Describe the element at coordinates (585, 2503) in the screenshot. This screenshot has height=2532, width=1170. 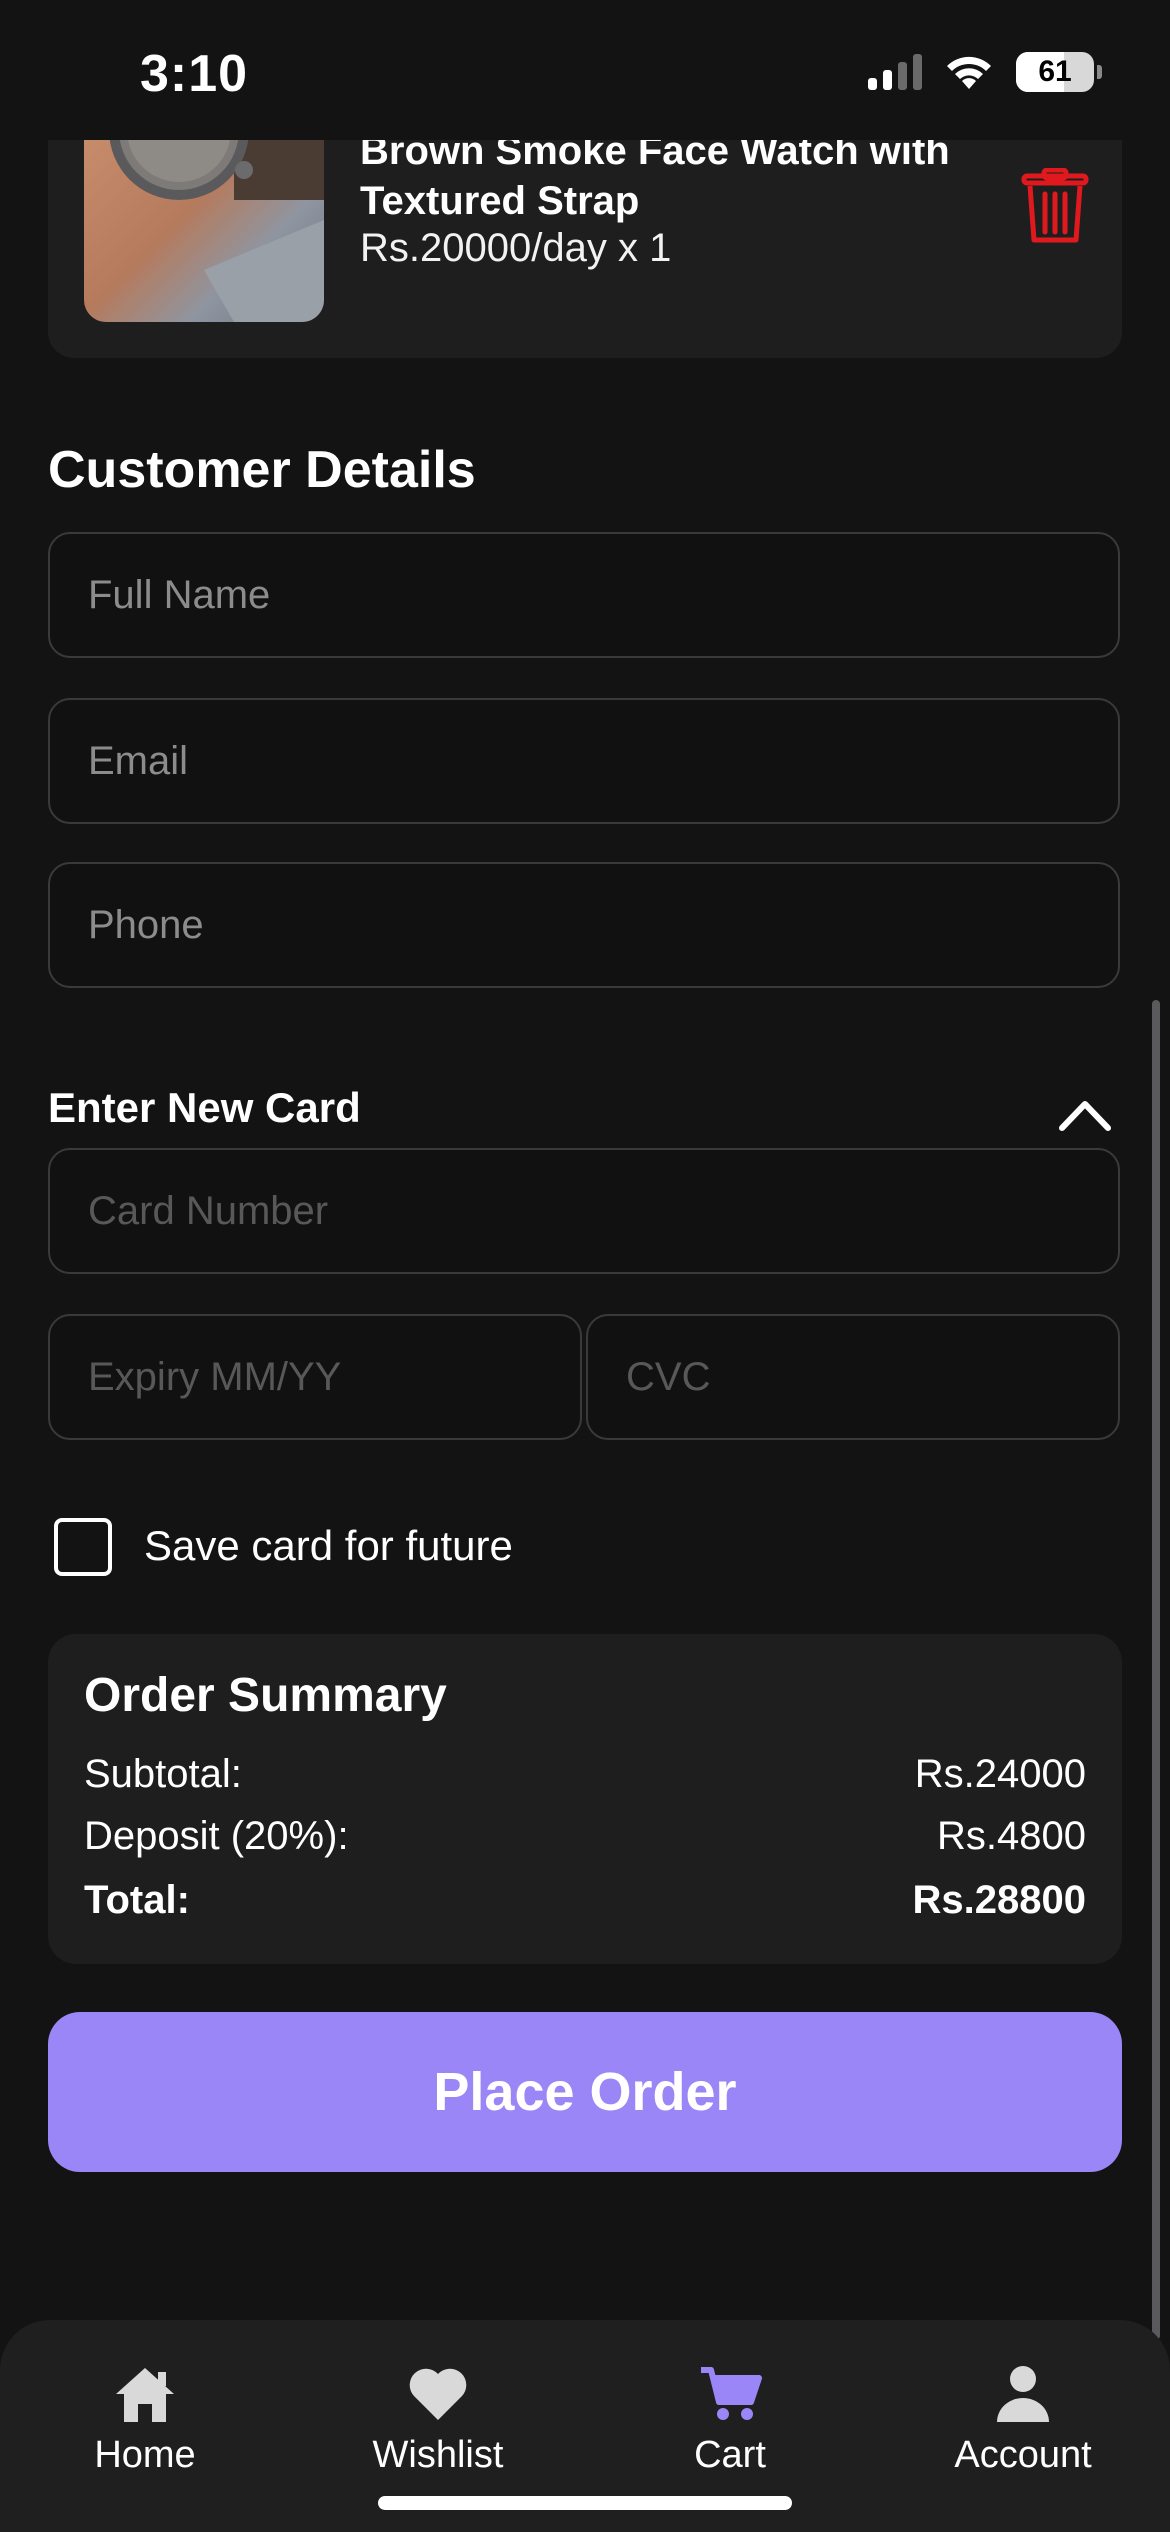
I see `home-indicator` at that location.